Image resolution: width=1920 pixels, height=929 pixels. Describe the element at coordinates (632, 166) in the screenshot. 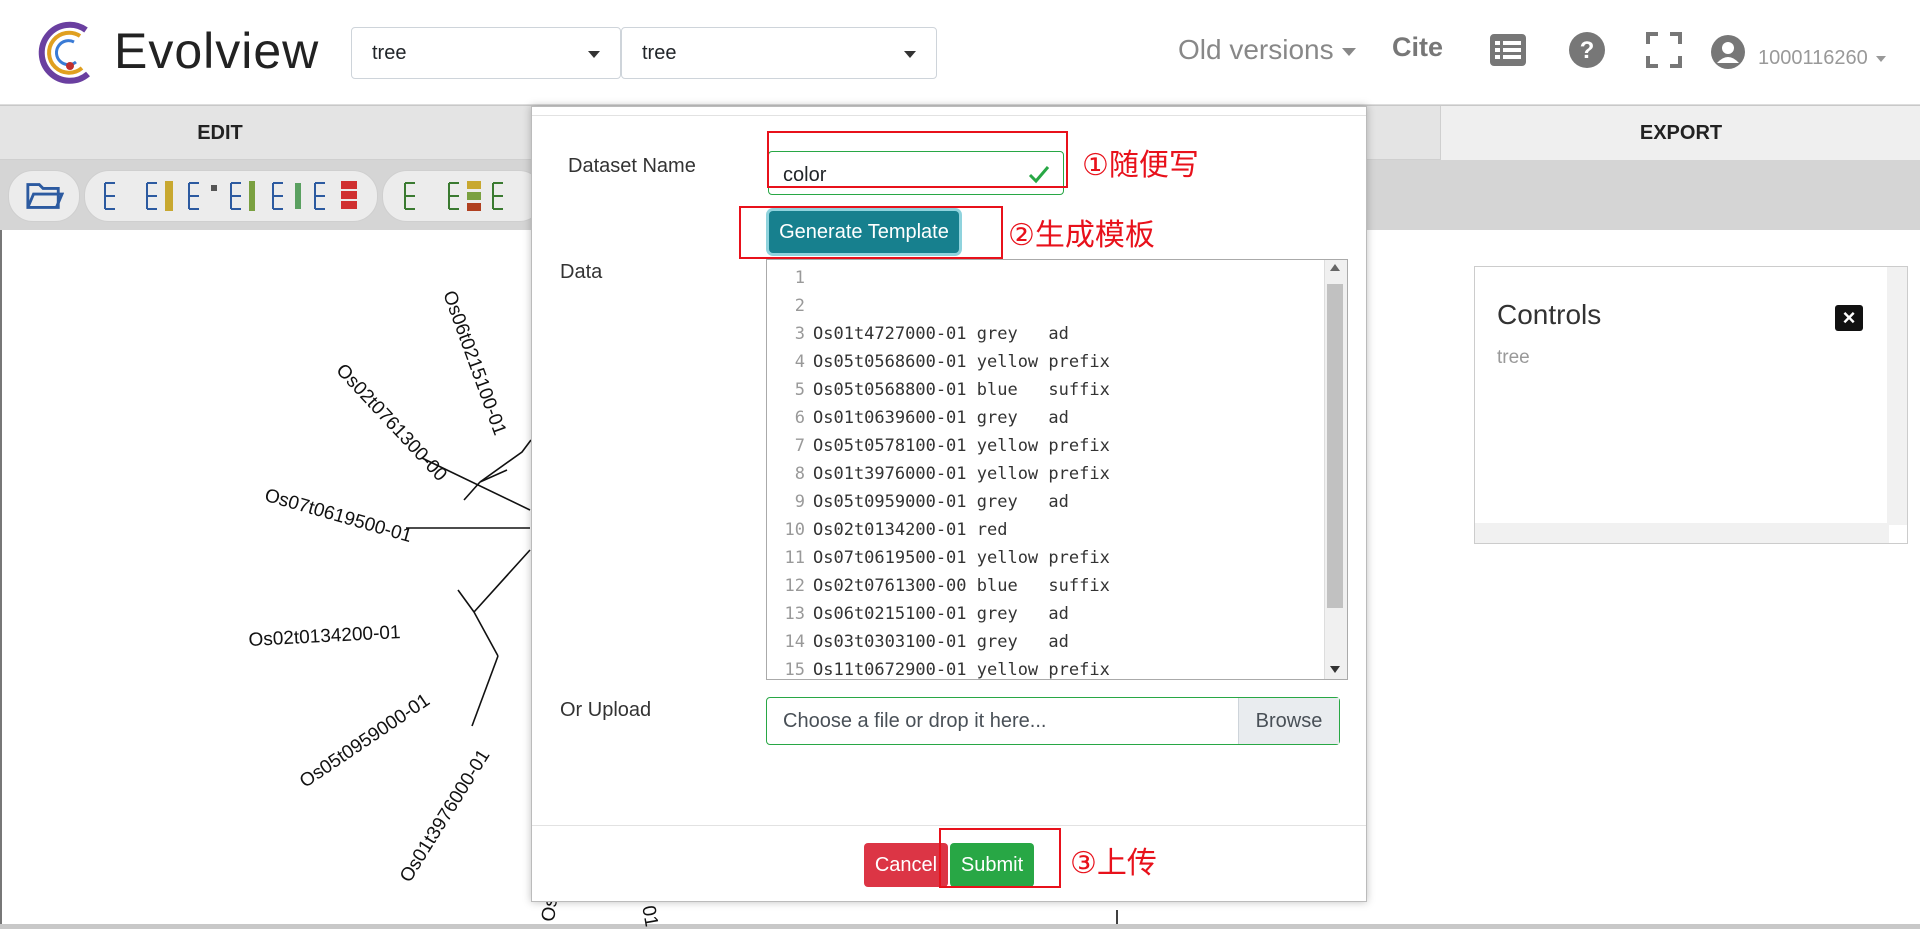

I see `dataset-name-label: Dataset Name` at that location.